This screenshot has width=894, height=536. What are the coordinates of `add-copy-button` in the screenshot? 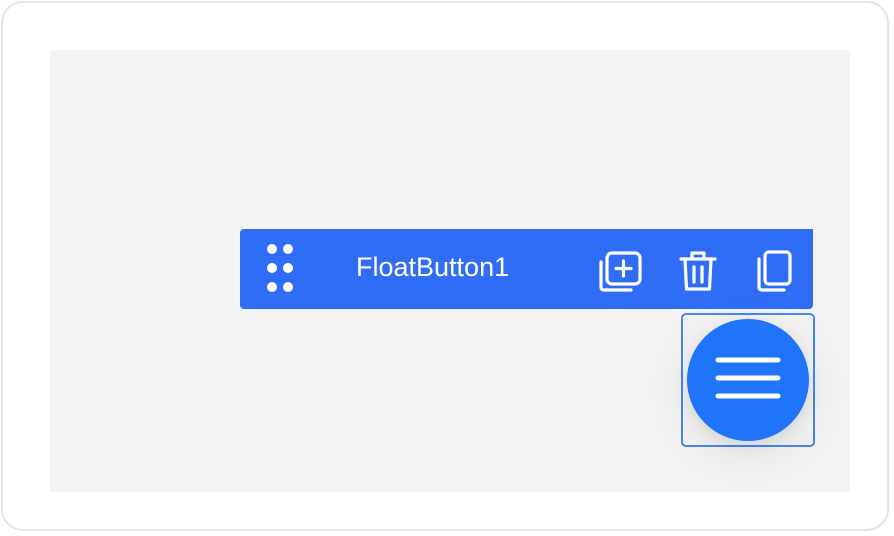 It's located at (620, 271).